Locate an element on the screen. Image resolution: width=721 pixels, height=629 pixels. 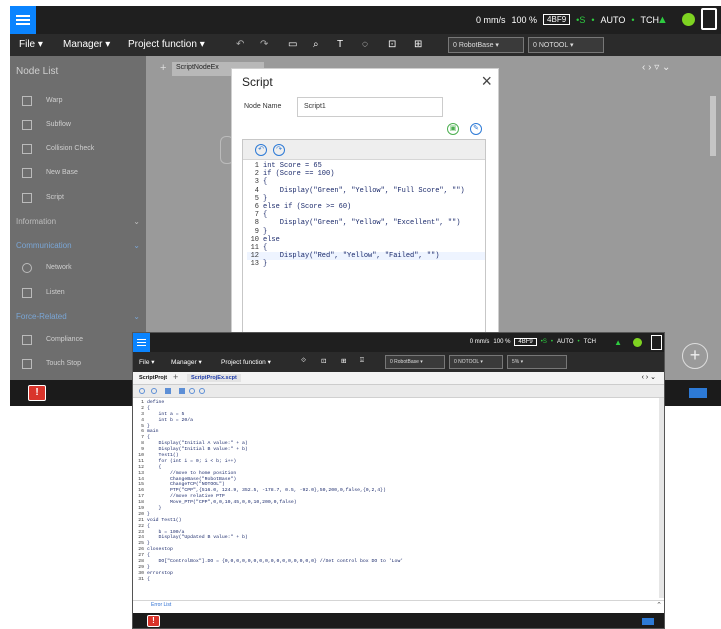
line-number: 12 is located at coordinates (254, 256).